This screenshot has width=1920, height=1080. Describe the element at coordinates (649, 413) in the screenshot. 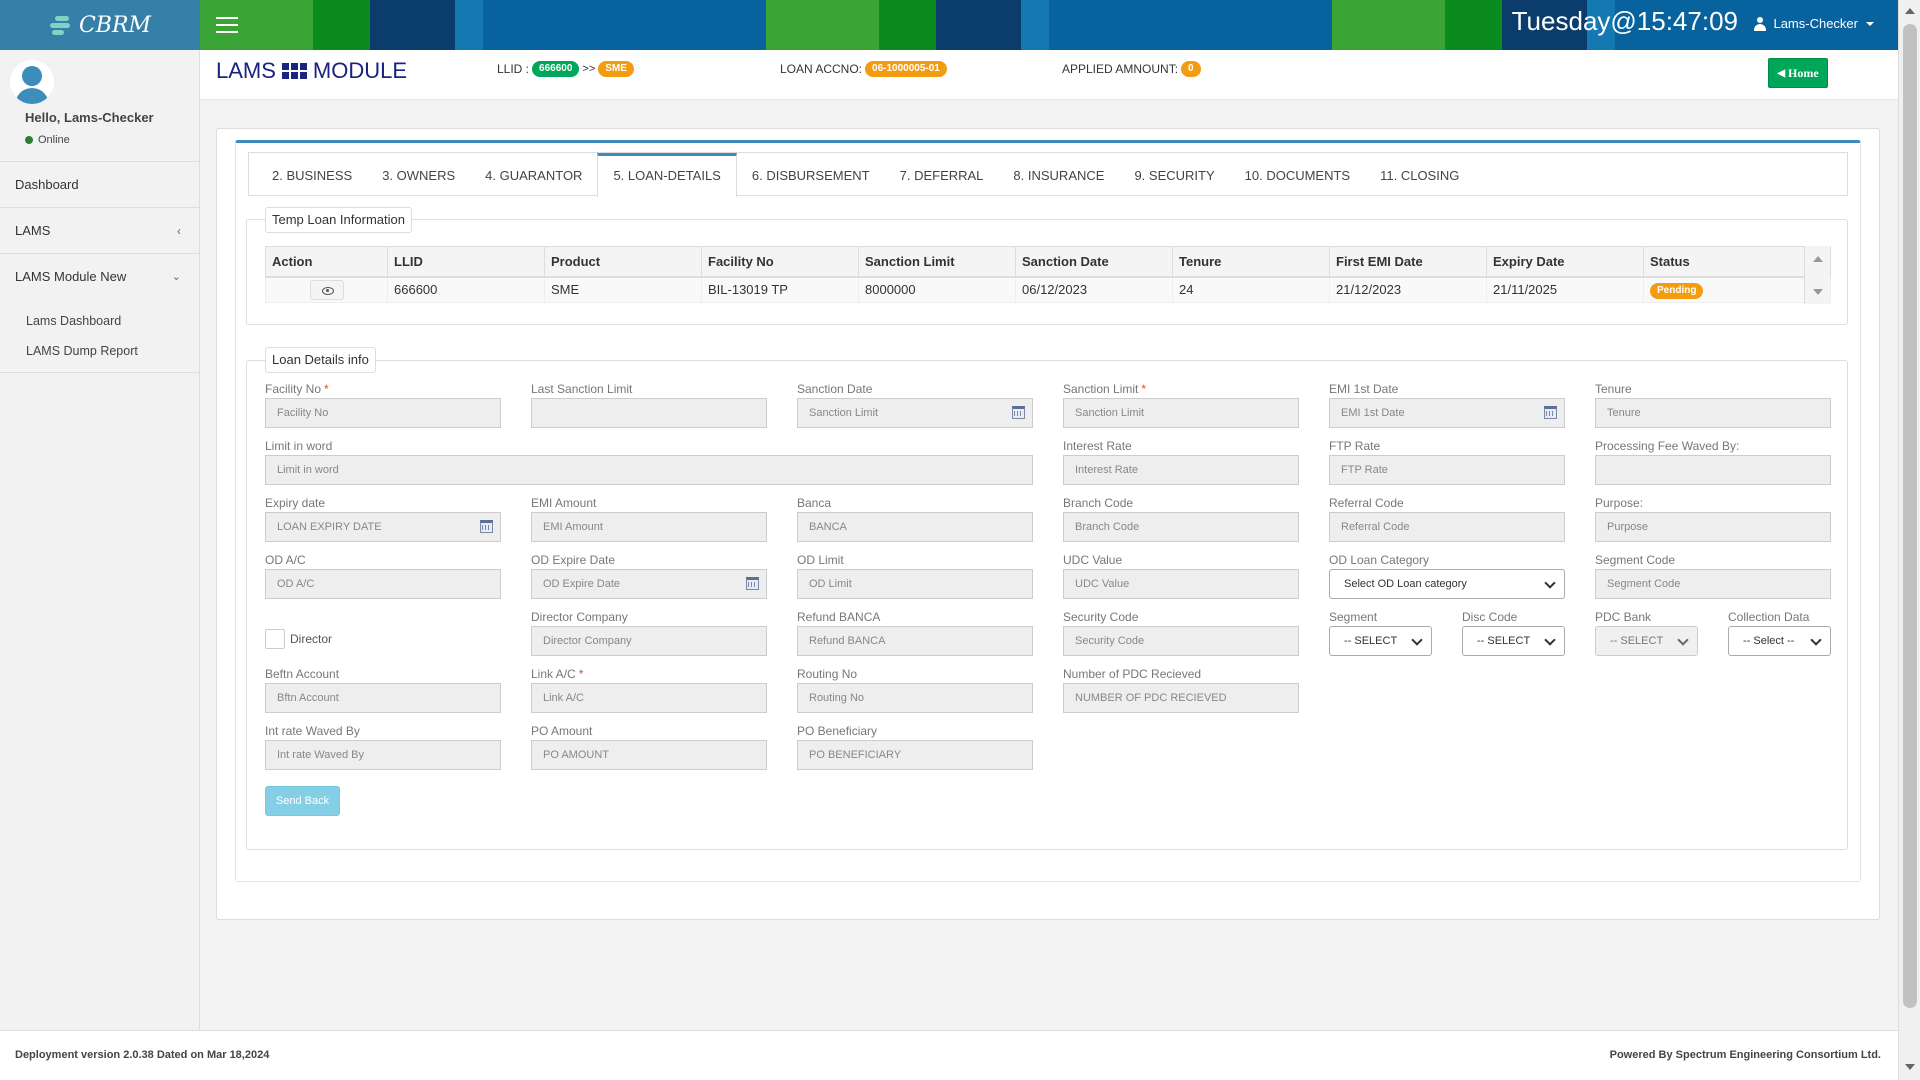

I see `last-sanction-limit-input` at that location.